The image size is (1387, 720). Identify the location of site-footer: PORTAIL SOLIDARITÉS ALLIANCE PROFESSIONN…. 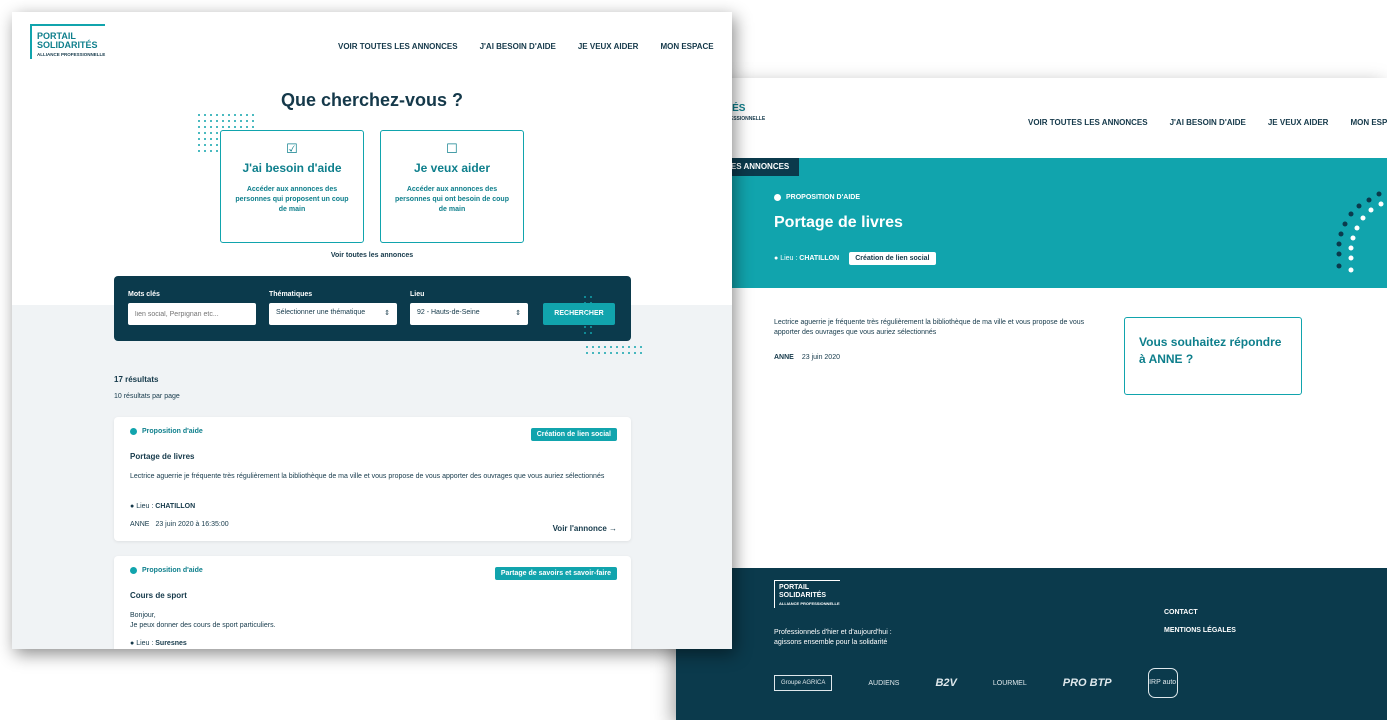
(1031, 644).